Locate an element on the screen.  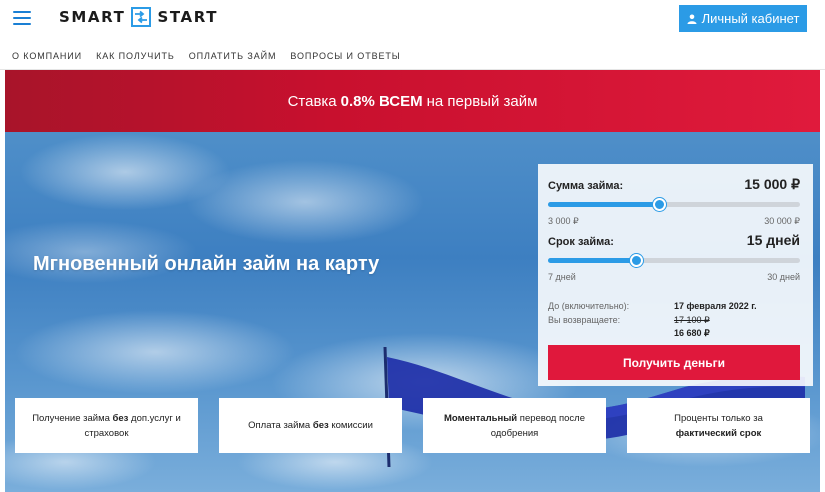
promo-highlight: 0.8% ВСЕМ is located at coordinates (381, 101).